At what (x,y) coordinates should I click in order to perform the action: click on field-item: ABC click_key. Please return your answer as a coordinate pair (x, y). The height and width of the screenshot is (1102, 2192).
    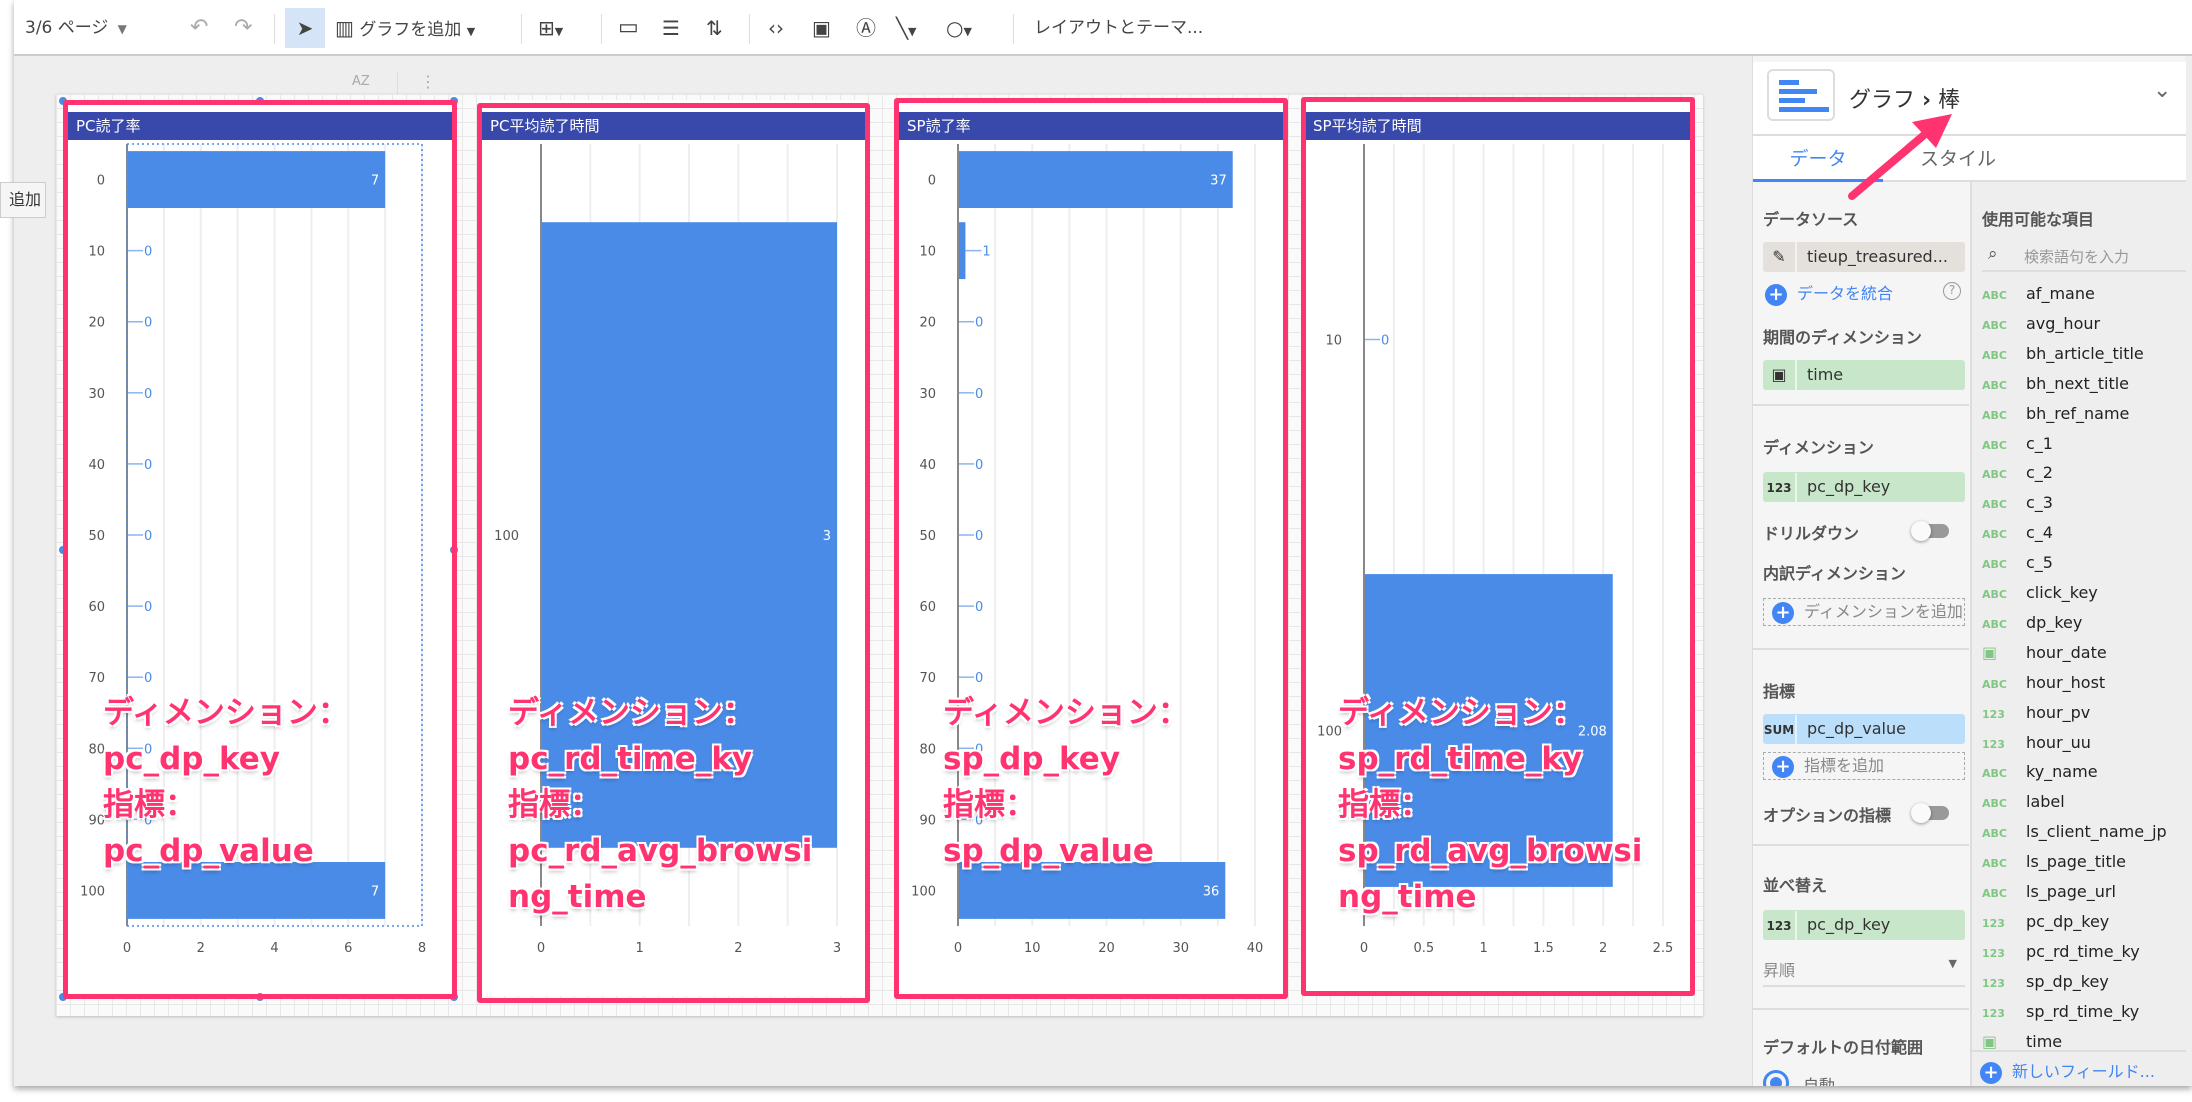
    Looking at the image, I should click on (2040, 593).